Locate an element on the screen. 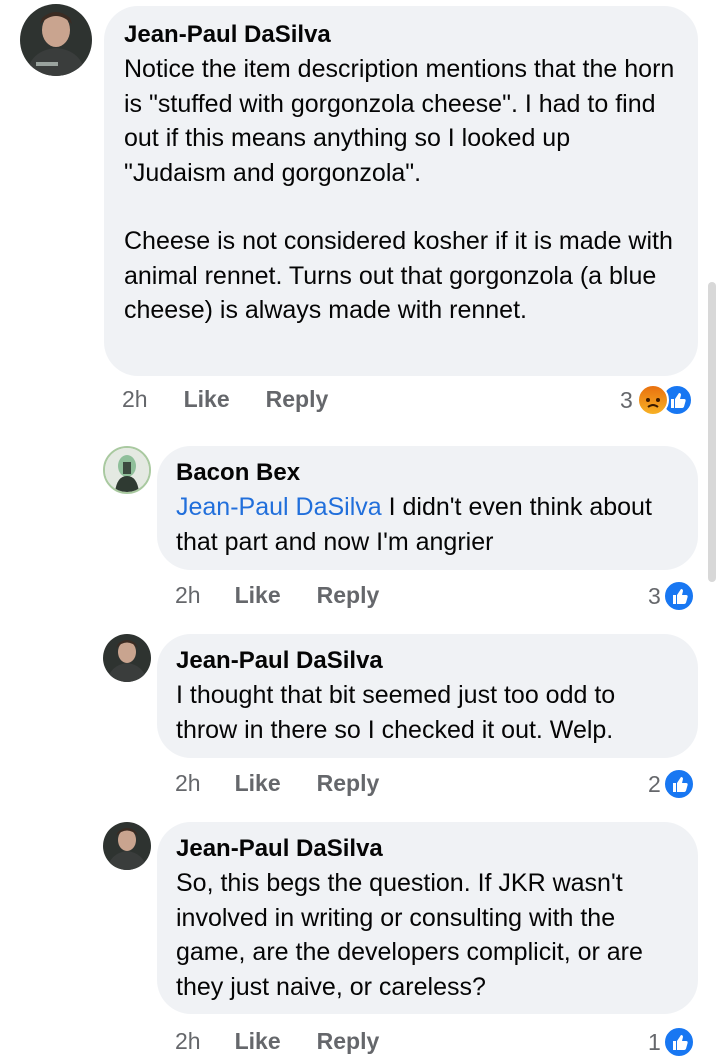 Image resolution: width=720 pixels, height=1062 pixels. mention-link: Jean-Paul DaSilva is located at coordinates (279, 507).